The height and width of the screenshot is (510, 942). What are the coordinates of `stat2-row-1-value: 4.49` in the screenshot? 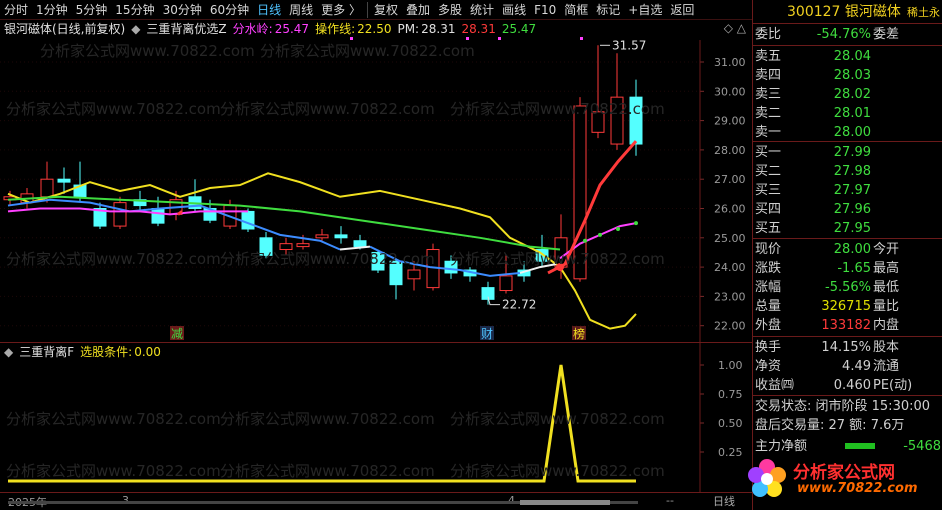 It's located at (856, 366).